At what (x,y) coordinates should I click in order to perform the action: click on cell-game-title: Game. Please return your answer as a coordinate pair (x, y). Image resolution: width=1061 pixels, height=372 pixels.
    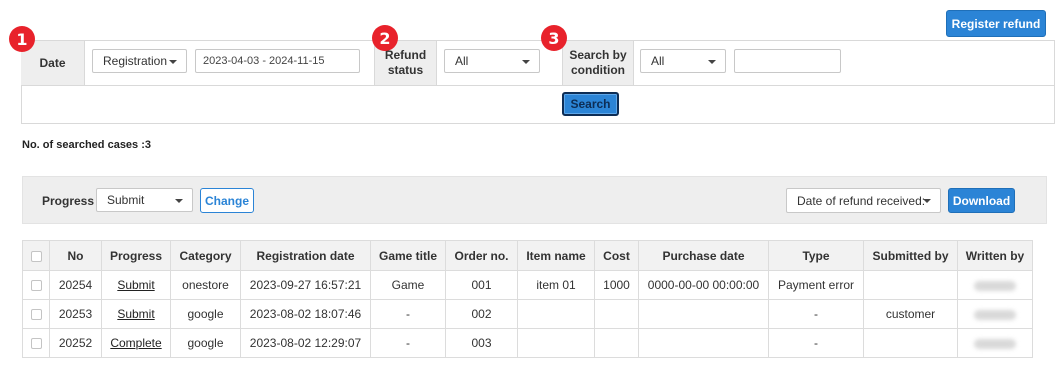
    Looking at the image, I should click on (408, 285).